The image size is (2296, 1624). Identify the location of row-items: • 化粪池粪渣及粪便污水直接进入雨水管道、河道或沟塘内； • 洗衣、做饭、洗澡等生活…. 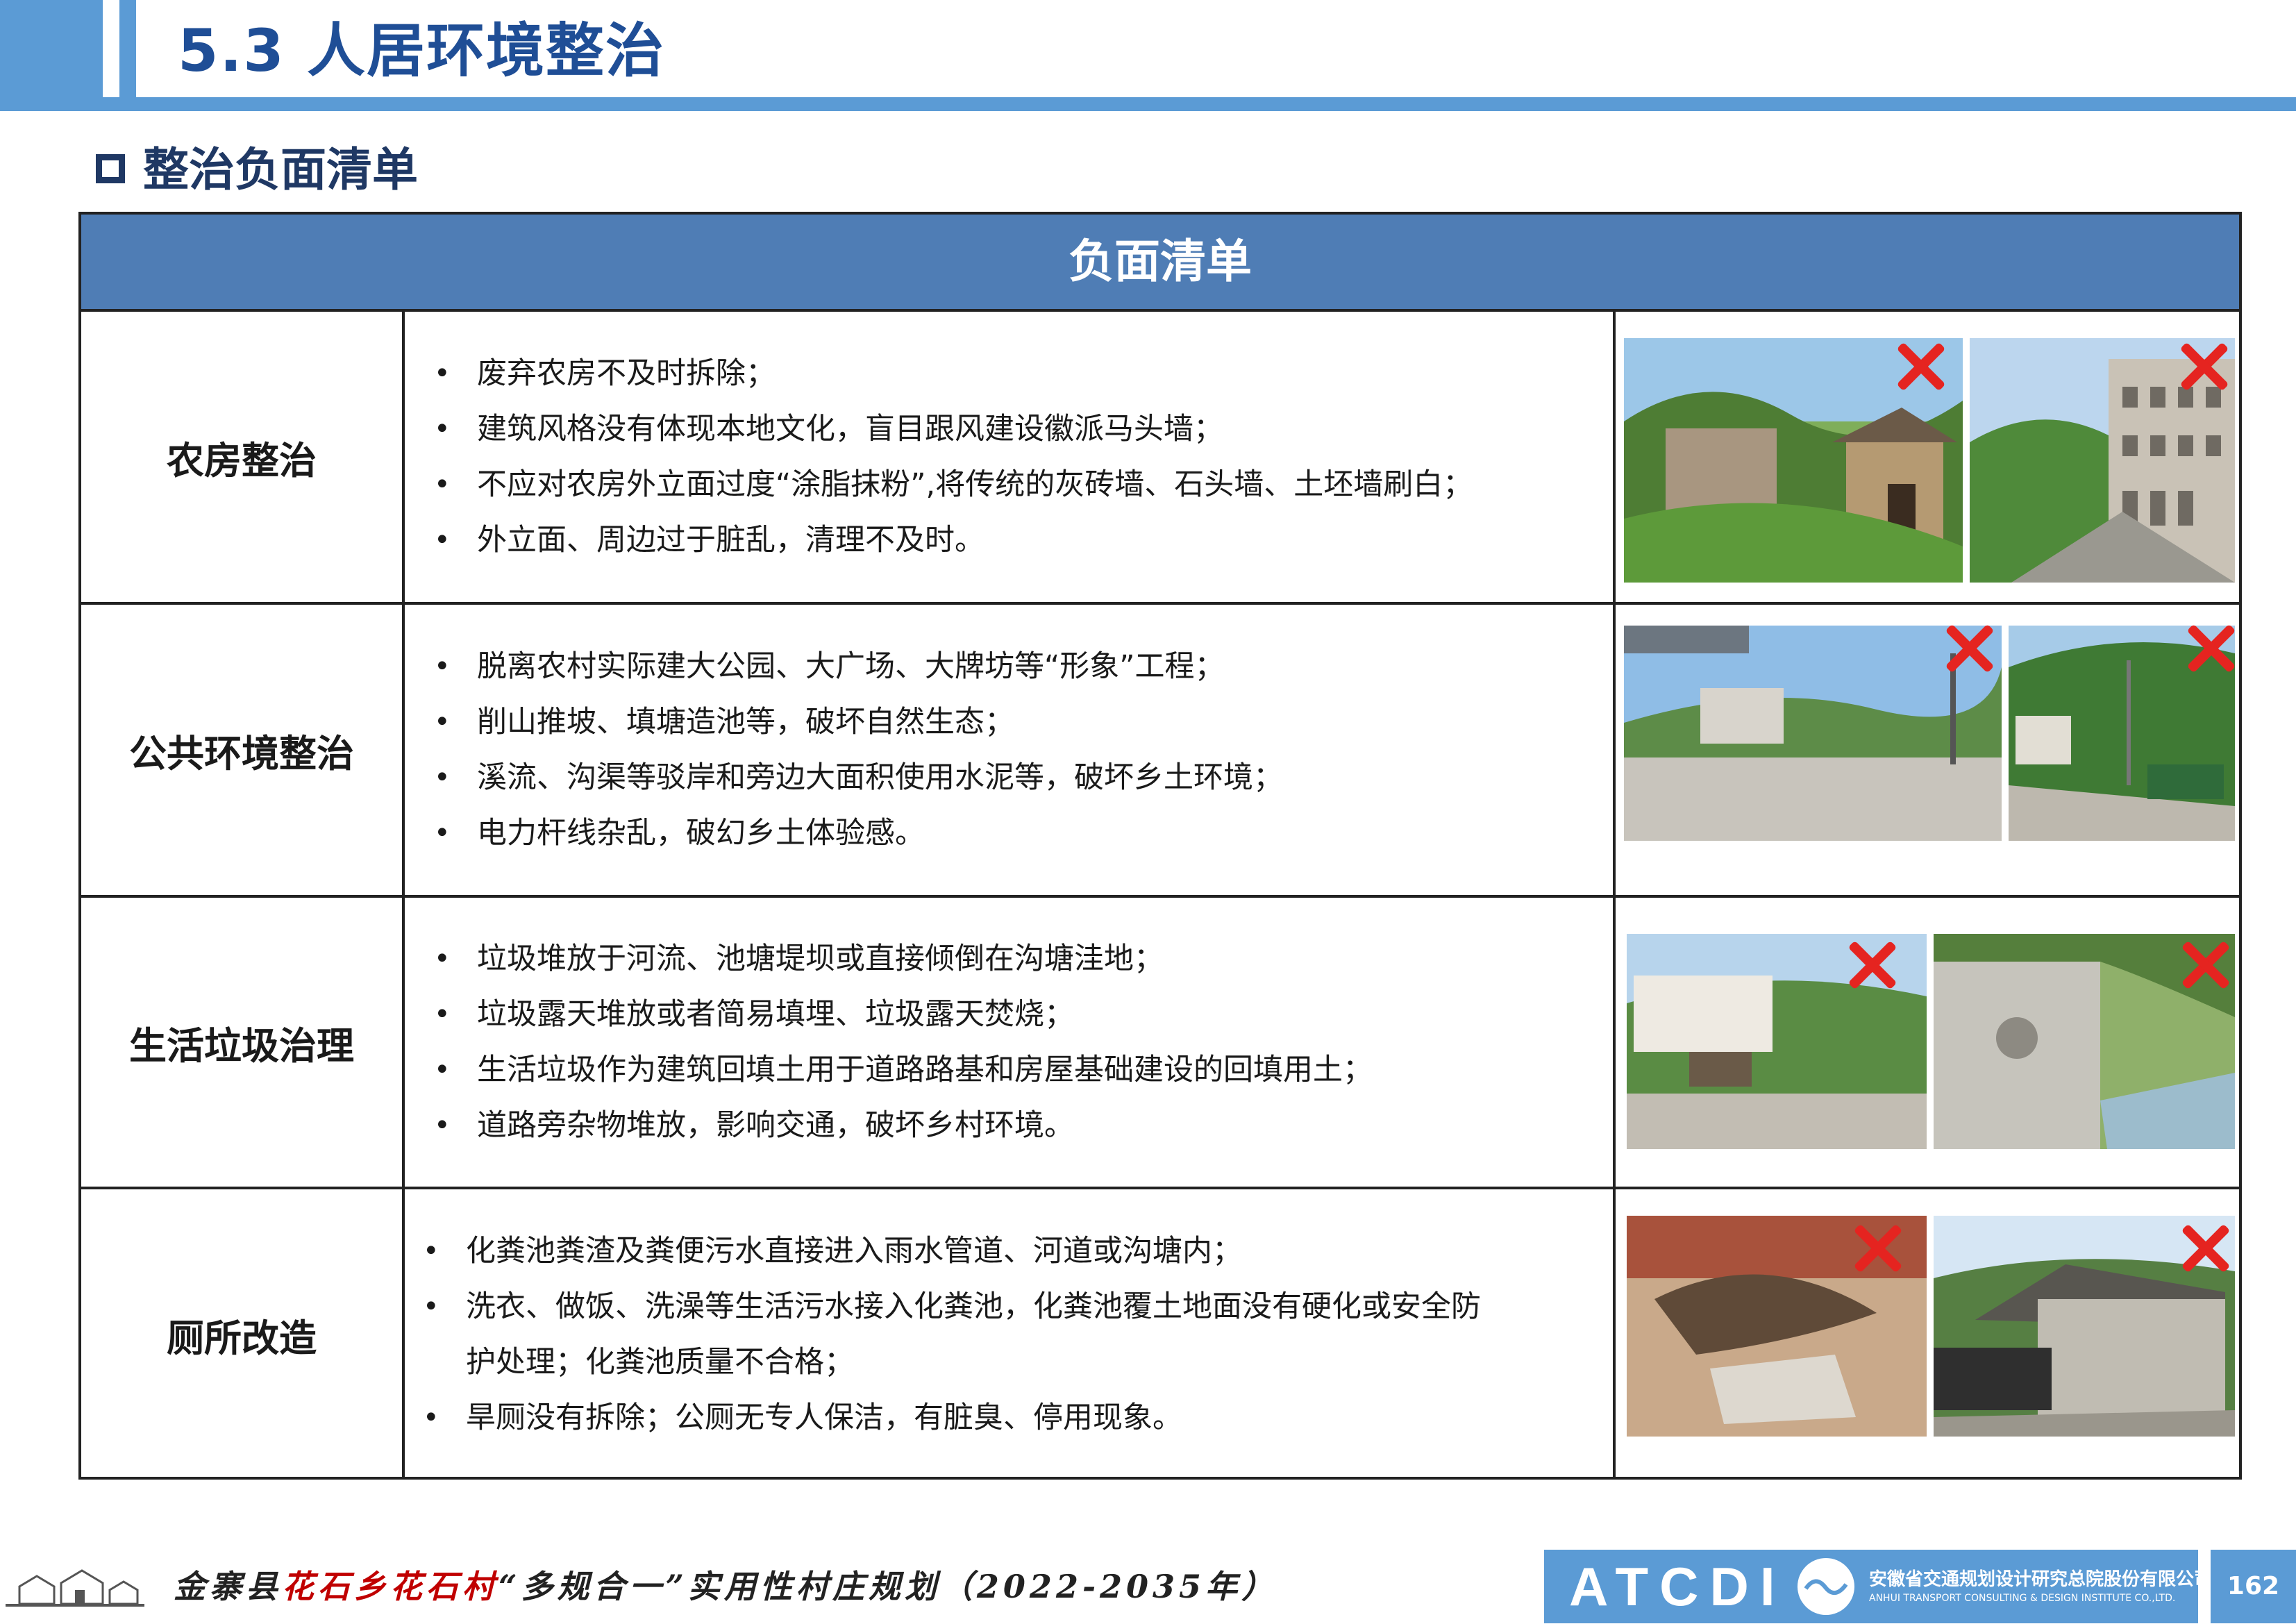
(1010, 1335).